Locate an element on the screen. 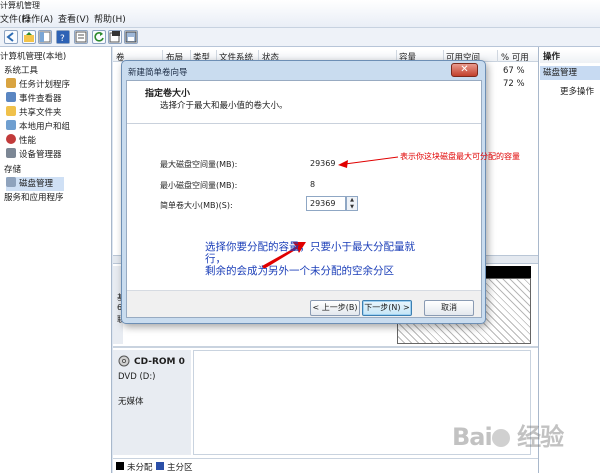  watermark-logo: Bai 经验 is located at coordinates (508, 437).